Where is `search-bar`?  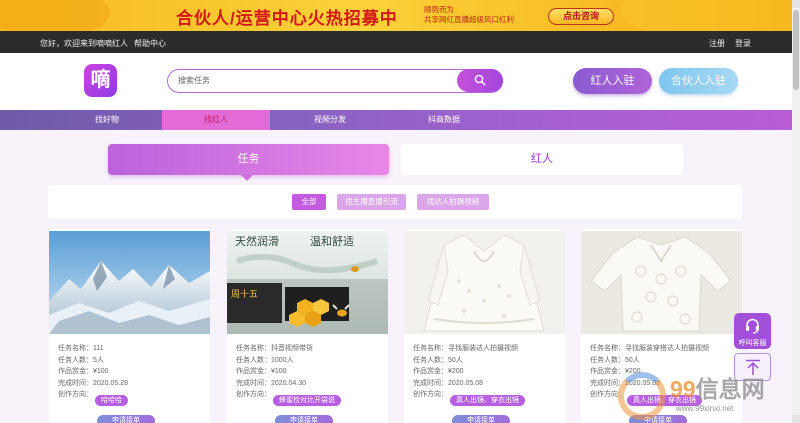
search-bar is located at coordinates (335, 81).